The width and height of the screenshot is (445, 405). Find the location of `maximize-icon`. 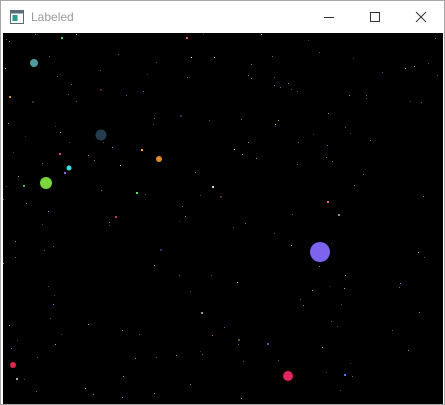

maximize-icon is located at coordinates (375, 17).